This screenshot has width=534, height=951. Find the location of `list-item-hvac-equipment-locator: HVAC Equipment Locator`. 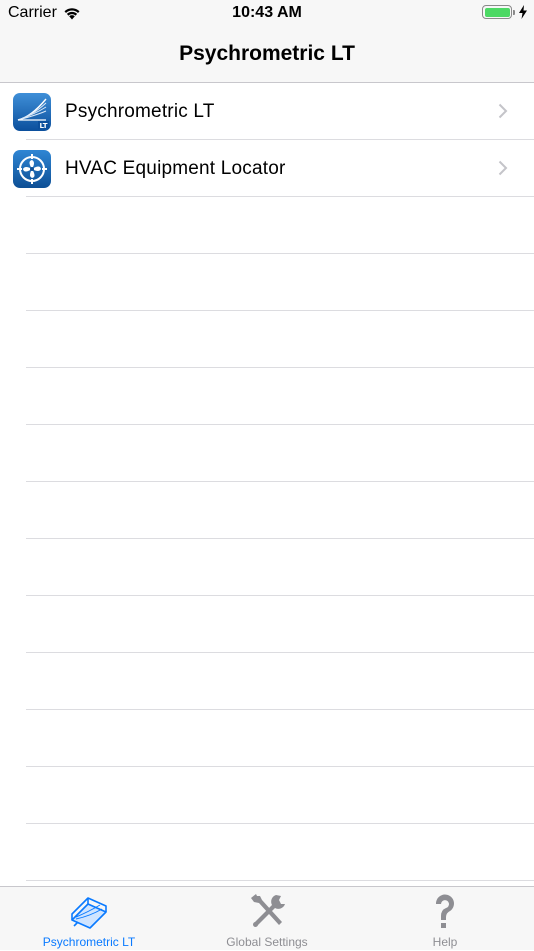

list-item-hvac-equipment-locator: HVAC Equipment Locator is located at coordinates (267, 168).